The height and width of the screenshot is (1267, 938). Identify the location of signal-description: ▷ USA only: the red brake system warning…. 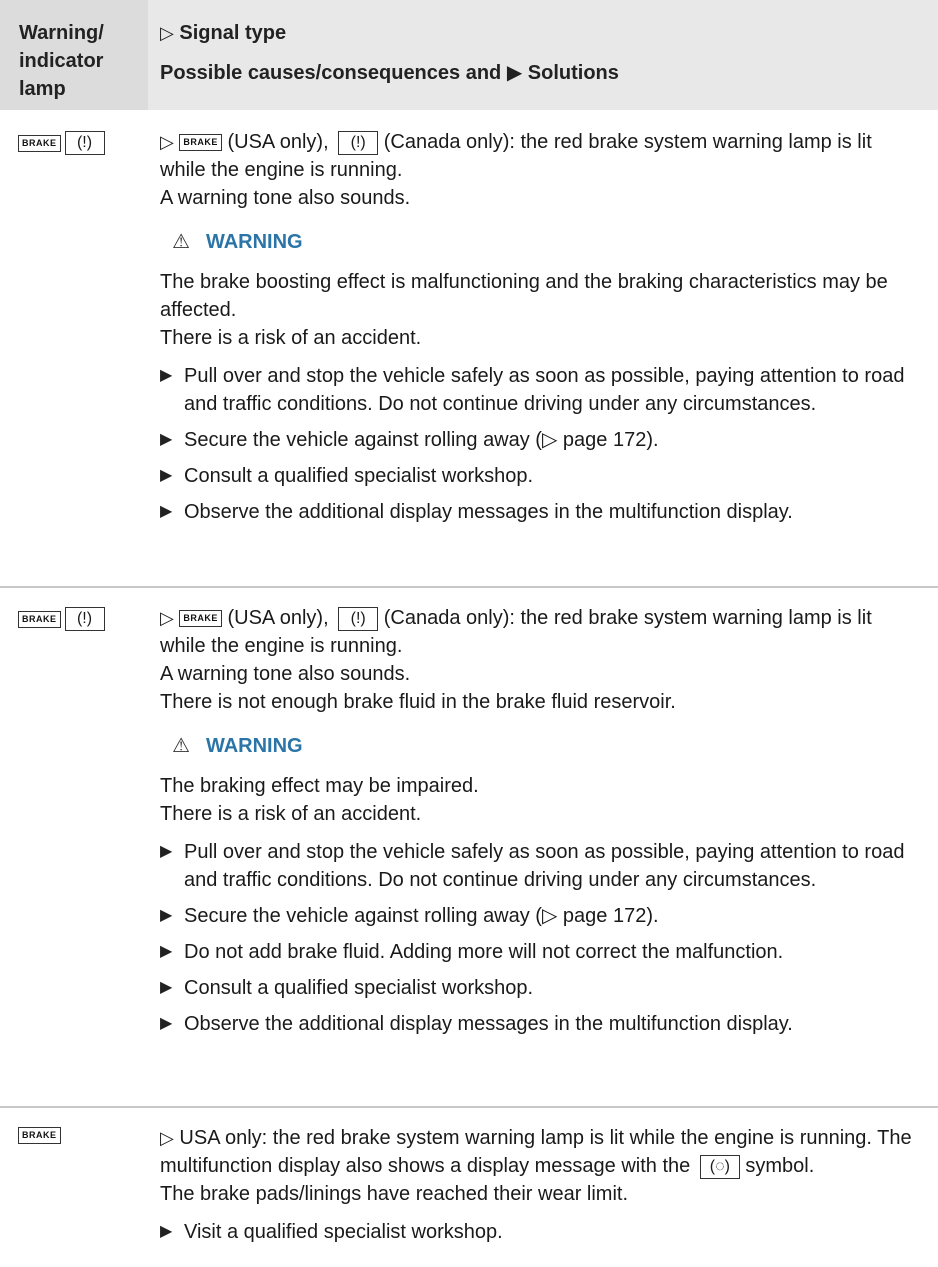
(536, 1153).